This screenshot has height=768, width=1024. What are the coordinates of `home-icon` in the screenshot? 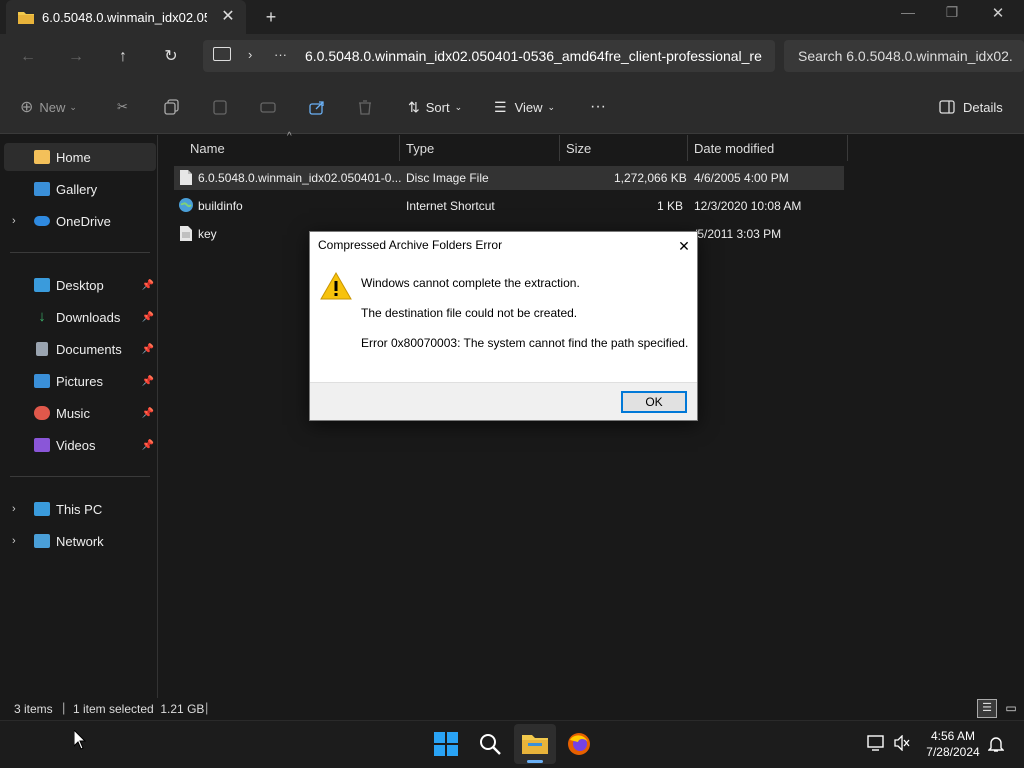 It's located at (42, 157).